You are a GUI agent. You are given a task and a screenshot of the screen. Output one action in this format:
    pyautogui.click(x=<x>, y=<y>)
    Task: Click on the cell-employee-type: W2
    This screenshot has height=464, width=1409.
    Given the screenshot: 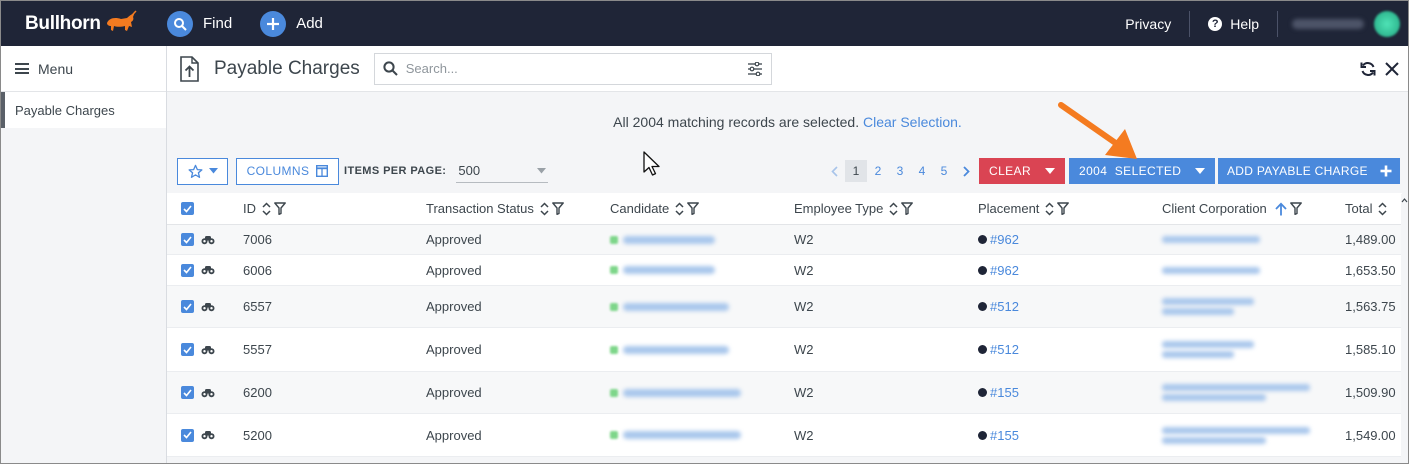 What is the action you would take?
    pyautogui.click(x=804, y=239)
    